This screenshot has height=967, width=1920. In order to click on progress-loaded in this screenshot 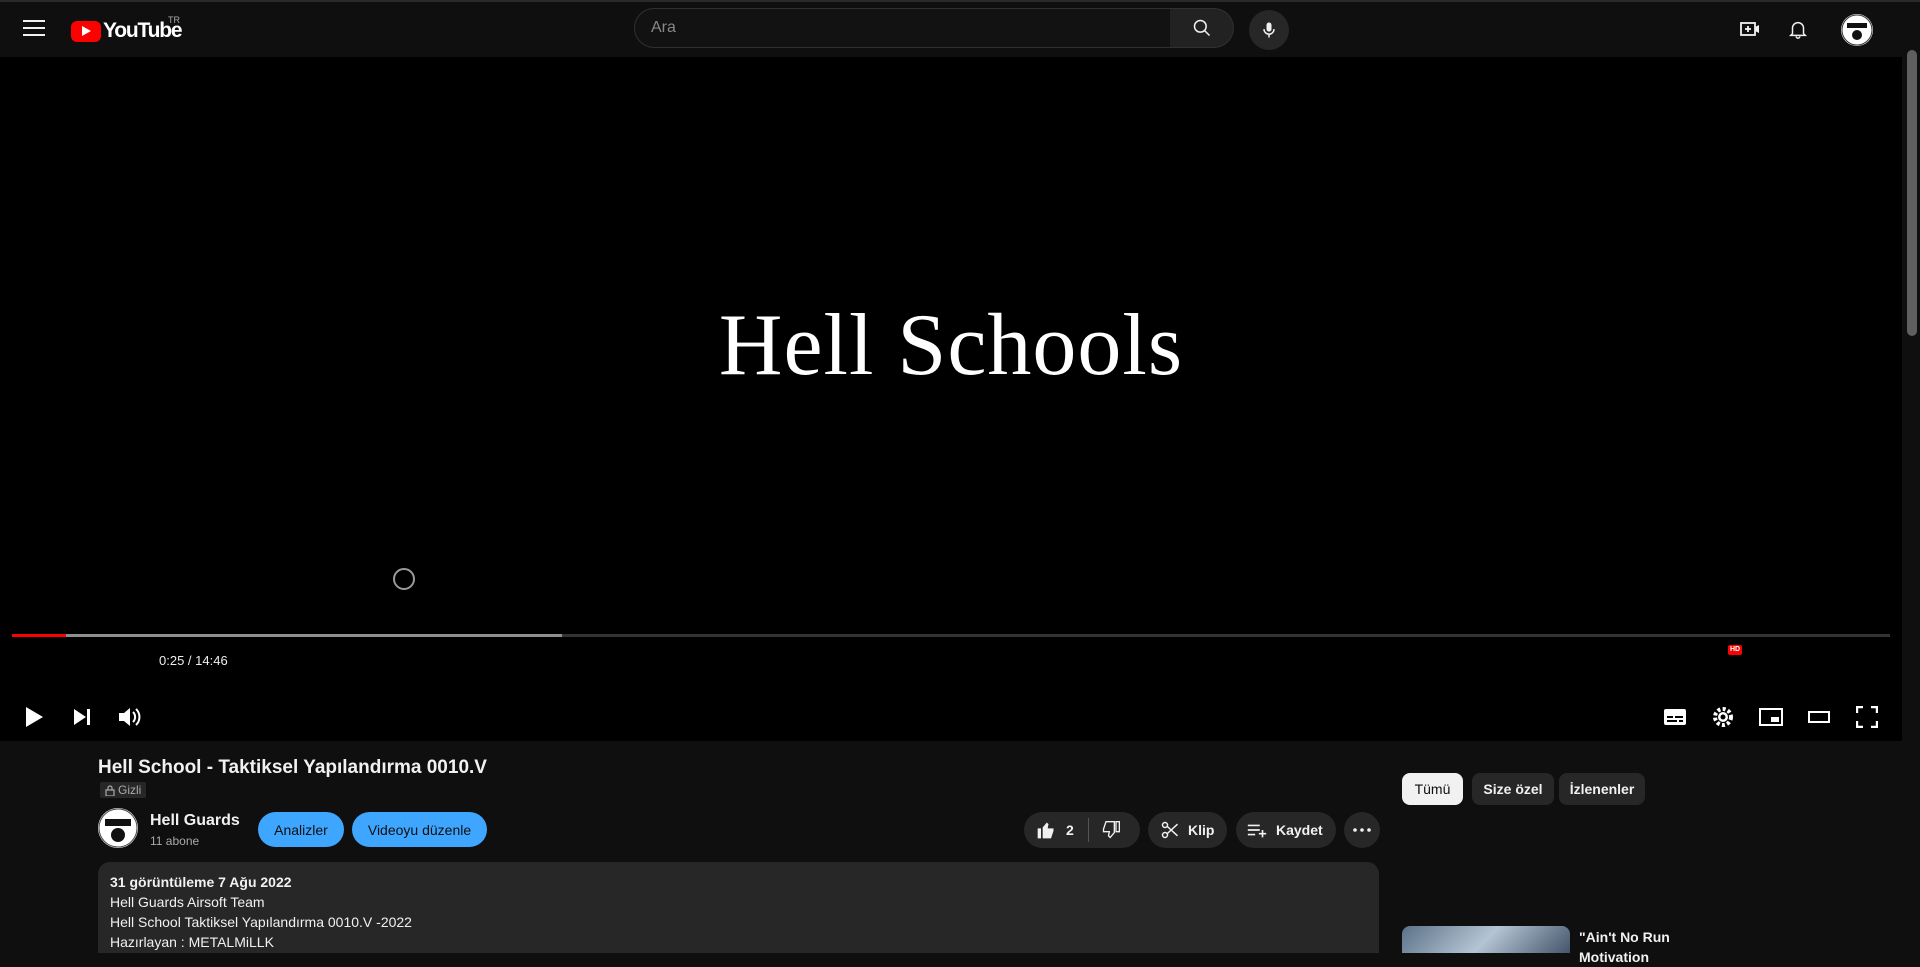, I will do `click(287, 635)`.